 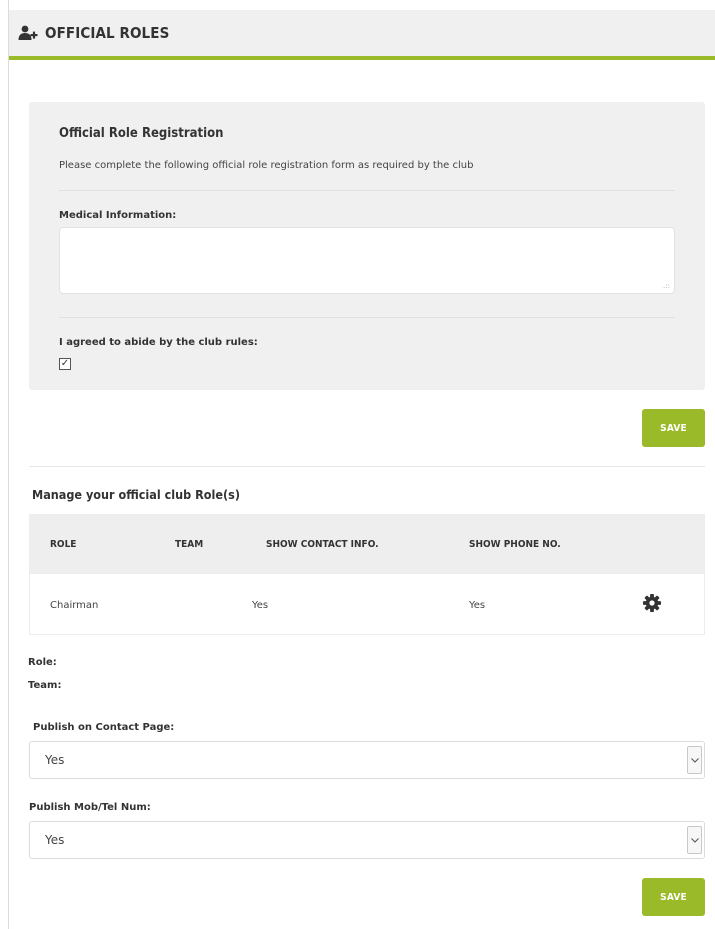 What do you see at coordinates (55, 840) in the screenshot?
I see `publish-mob-value: Yes` at bounding box center [55, 840].